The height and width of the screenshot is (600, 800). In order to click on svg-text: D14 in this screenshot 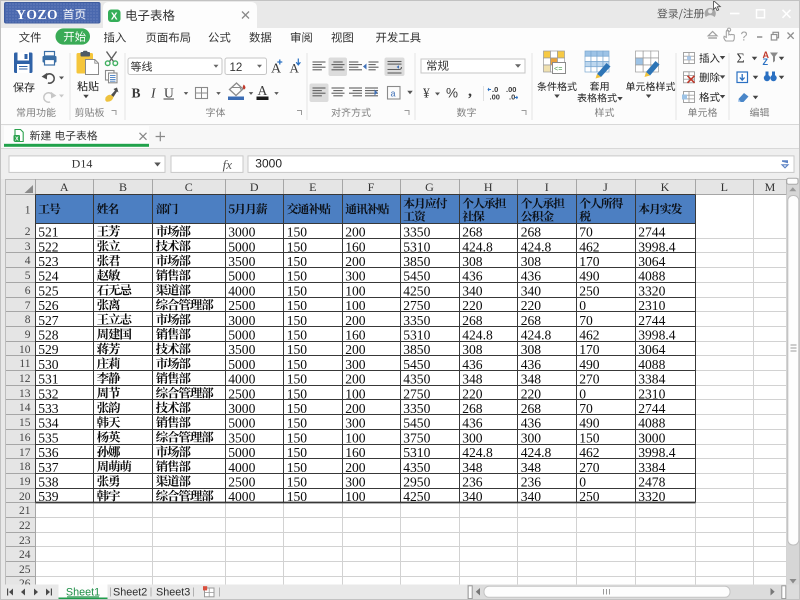, I will do `click(82, 164)`.